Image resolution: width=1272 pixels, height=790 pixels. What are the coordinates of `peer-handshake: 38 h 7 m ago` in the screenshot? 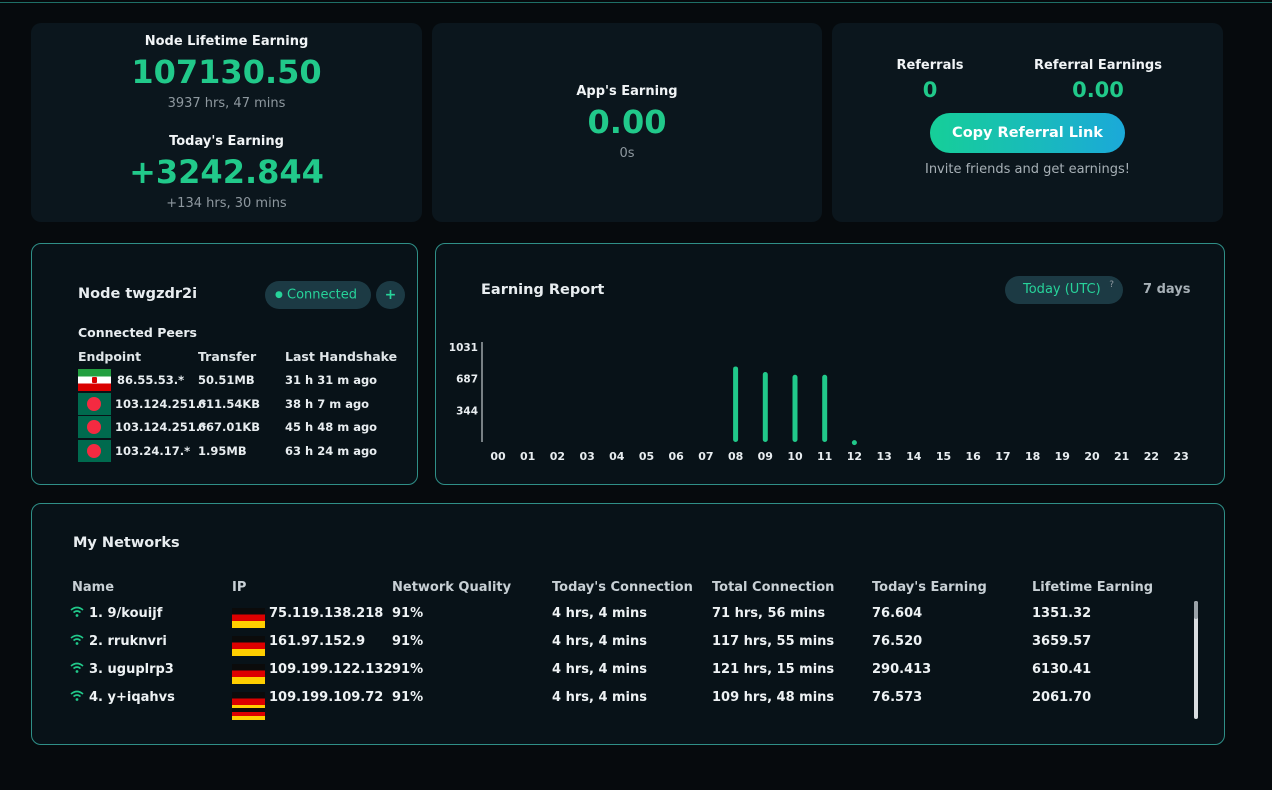 It's located at (327, 404).